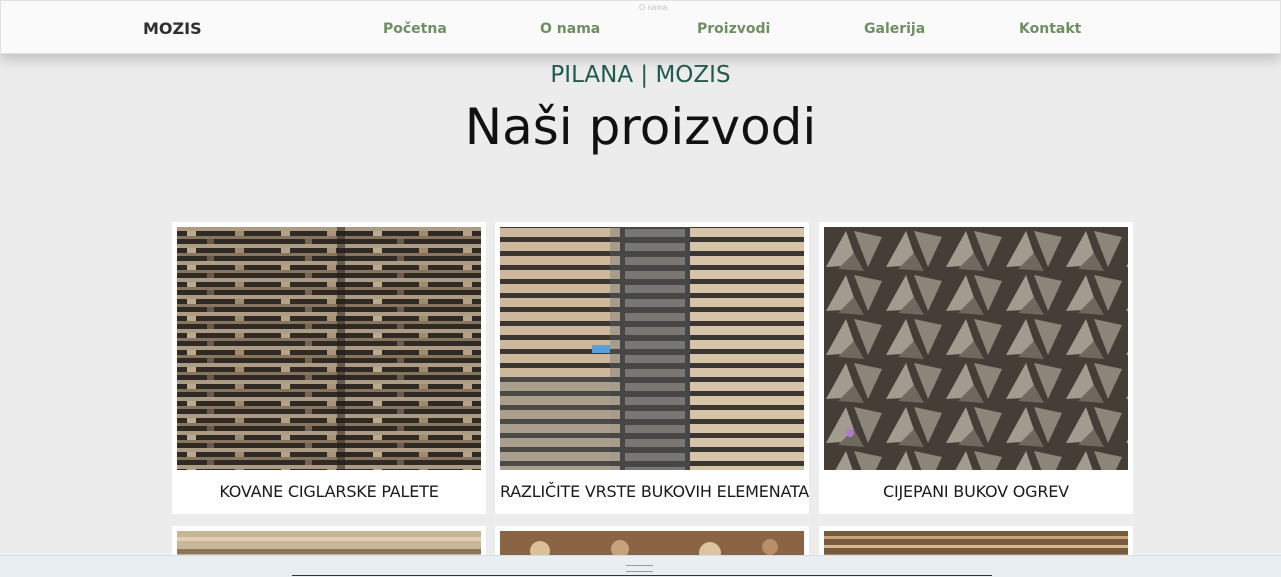  I want to click on nav-link-o-nama: O nama, so click(570, 29).